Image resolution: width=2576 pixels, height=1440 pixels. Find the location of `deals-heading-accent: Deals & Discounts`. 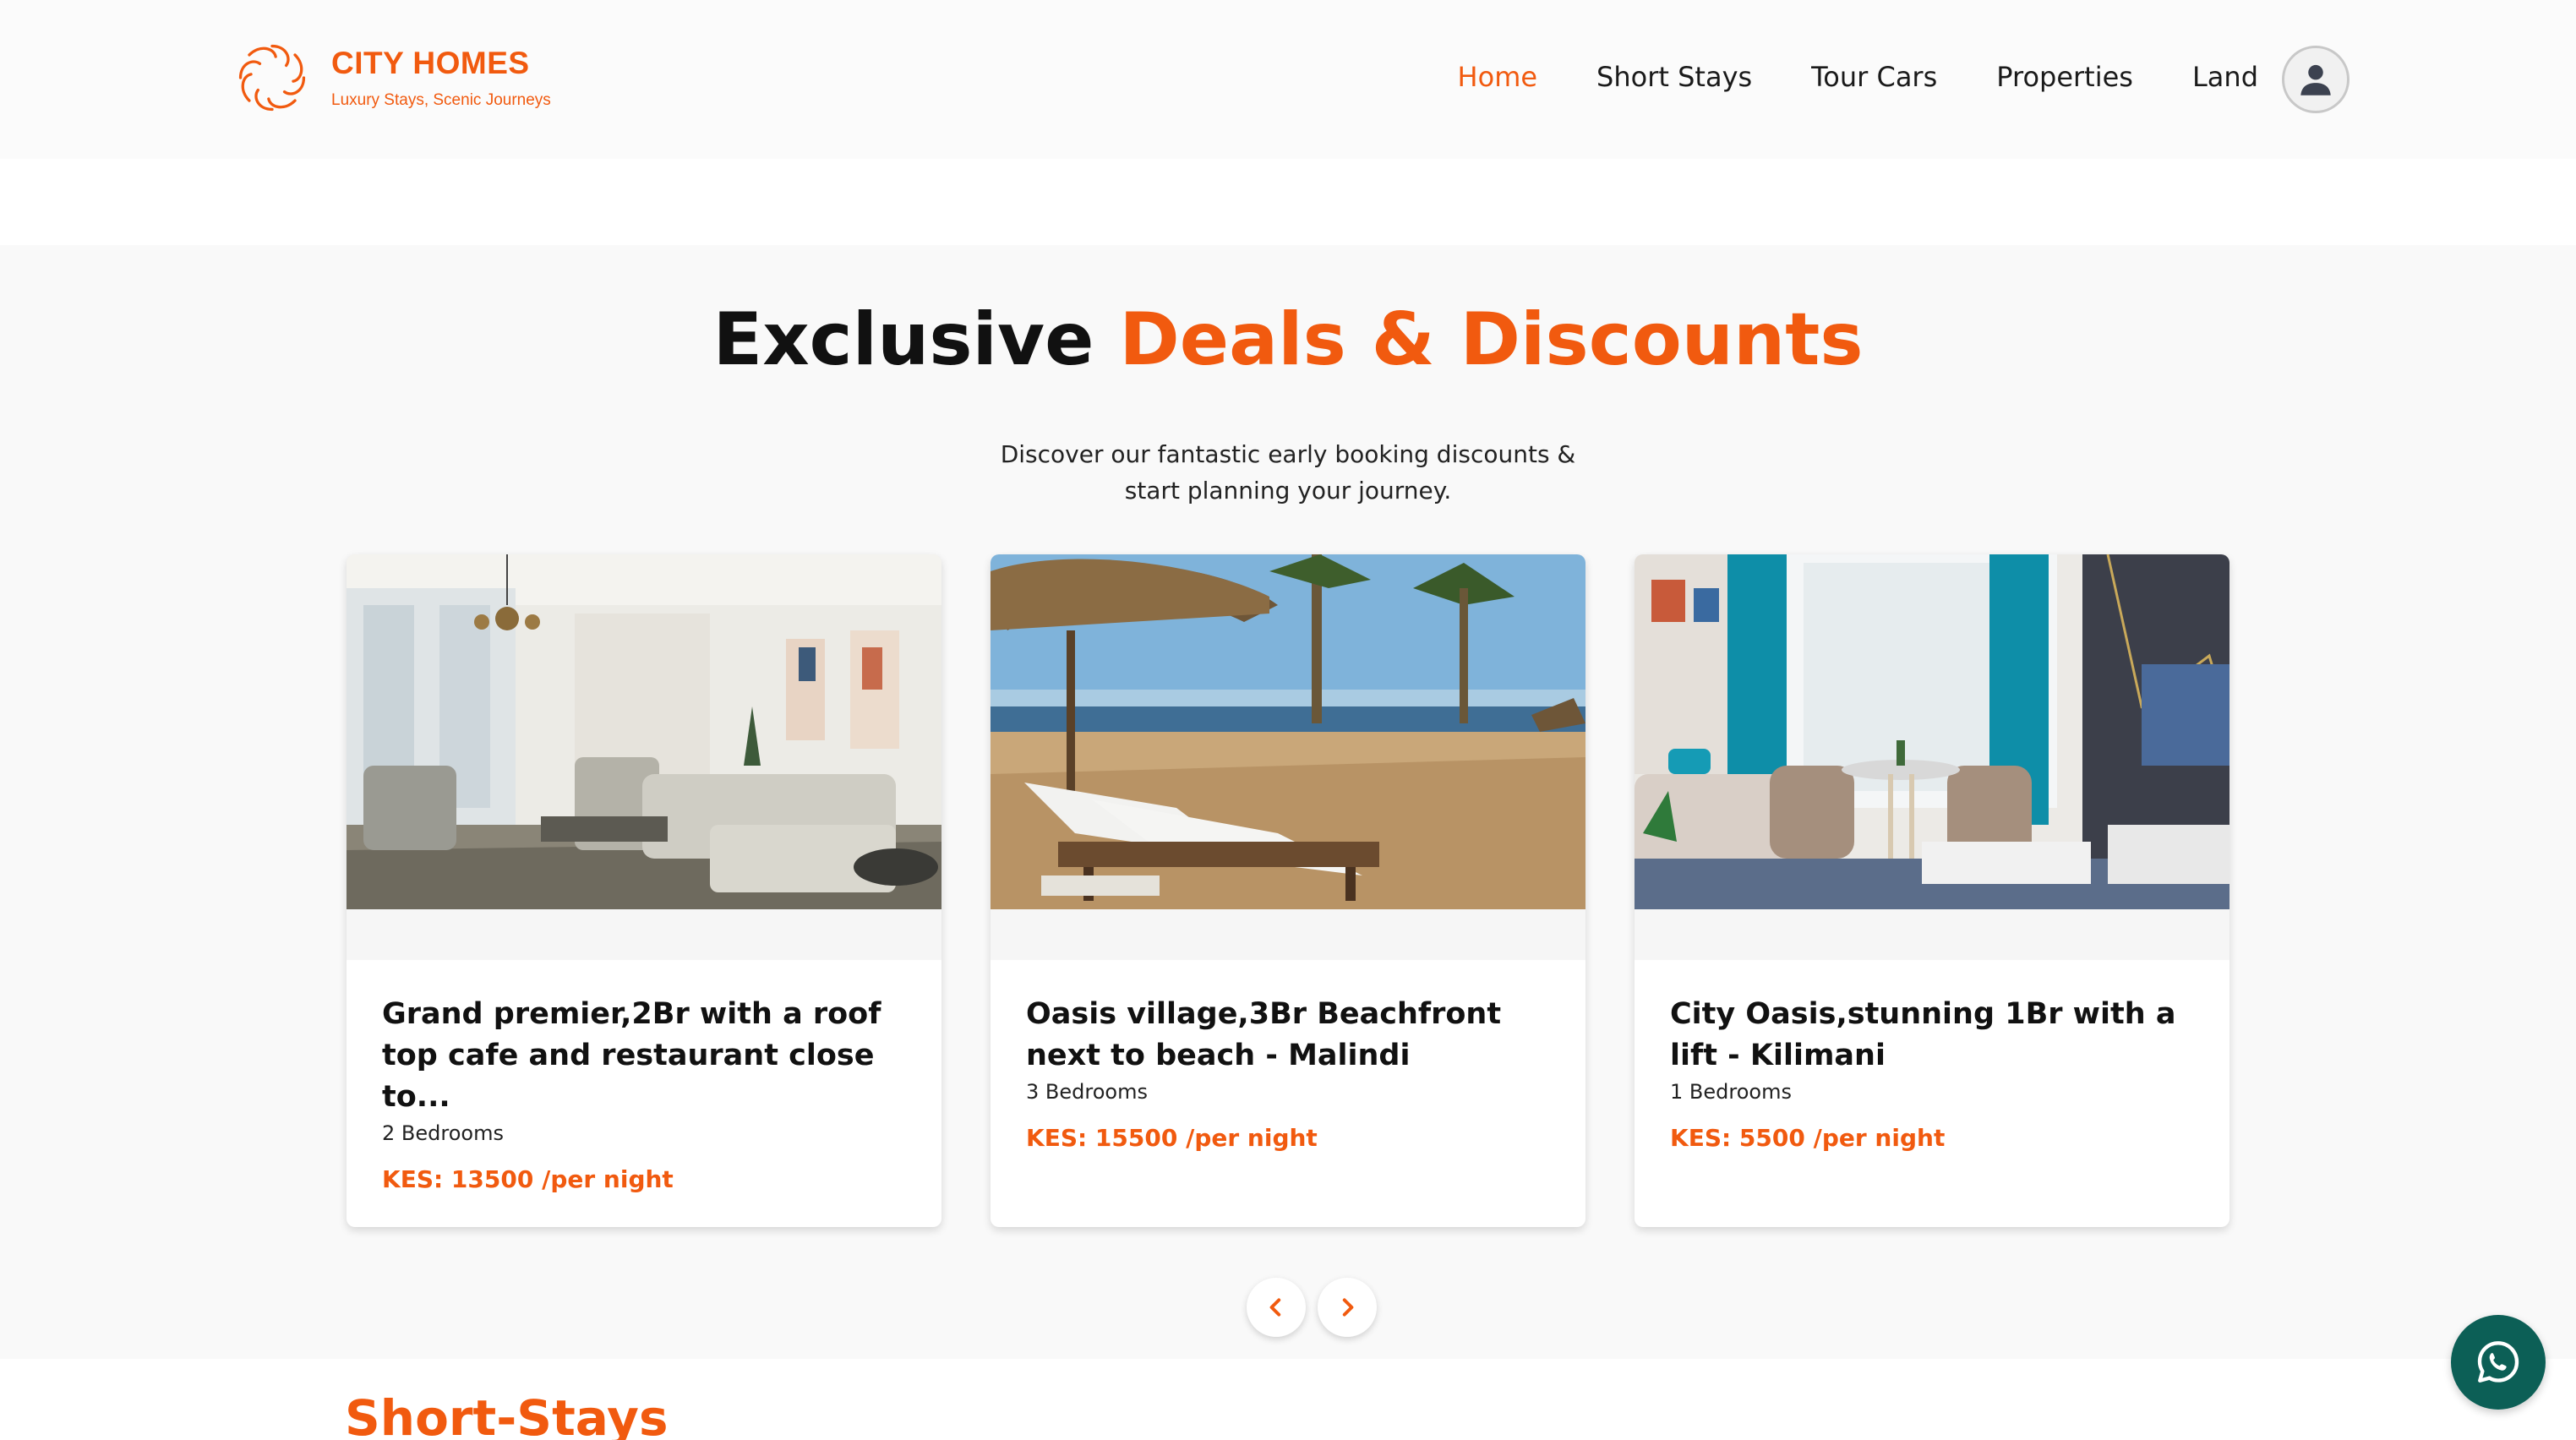

deals-heading-accent: Deals & Discounts is located at coordinates (1491, 339).